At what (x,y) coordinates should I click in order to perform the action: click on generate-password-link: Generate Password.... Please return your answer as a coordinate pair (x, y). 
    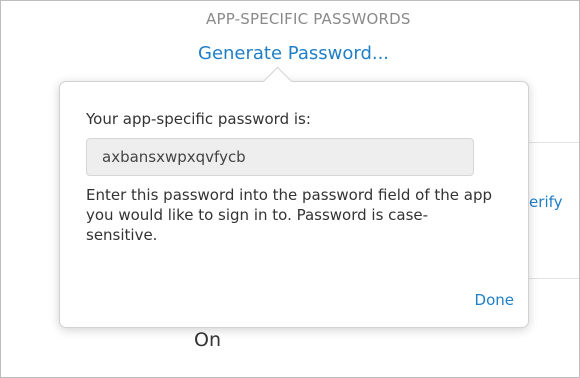
    Looking at the image, I should click on (293, 53).